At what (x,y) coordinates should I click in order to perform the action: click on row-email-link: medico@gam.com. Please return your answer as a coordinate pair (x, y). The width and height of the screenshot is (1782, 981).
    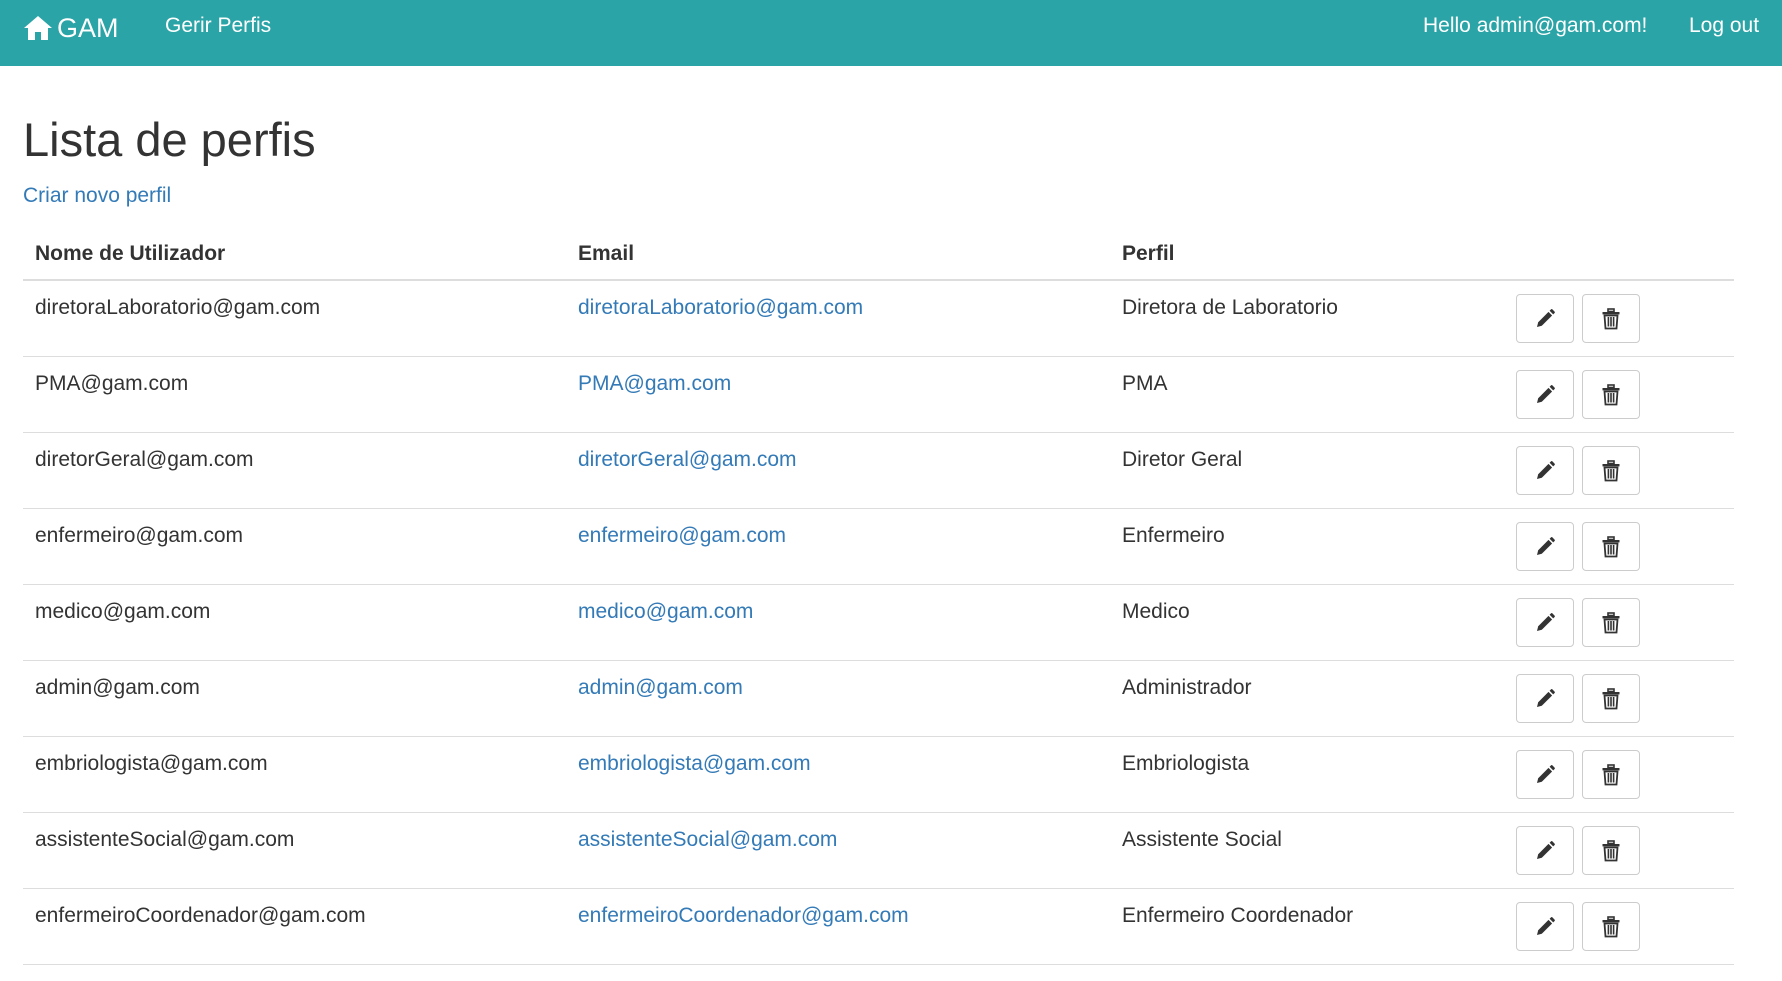
    Looking at the image, I should click on (665, 612).